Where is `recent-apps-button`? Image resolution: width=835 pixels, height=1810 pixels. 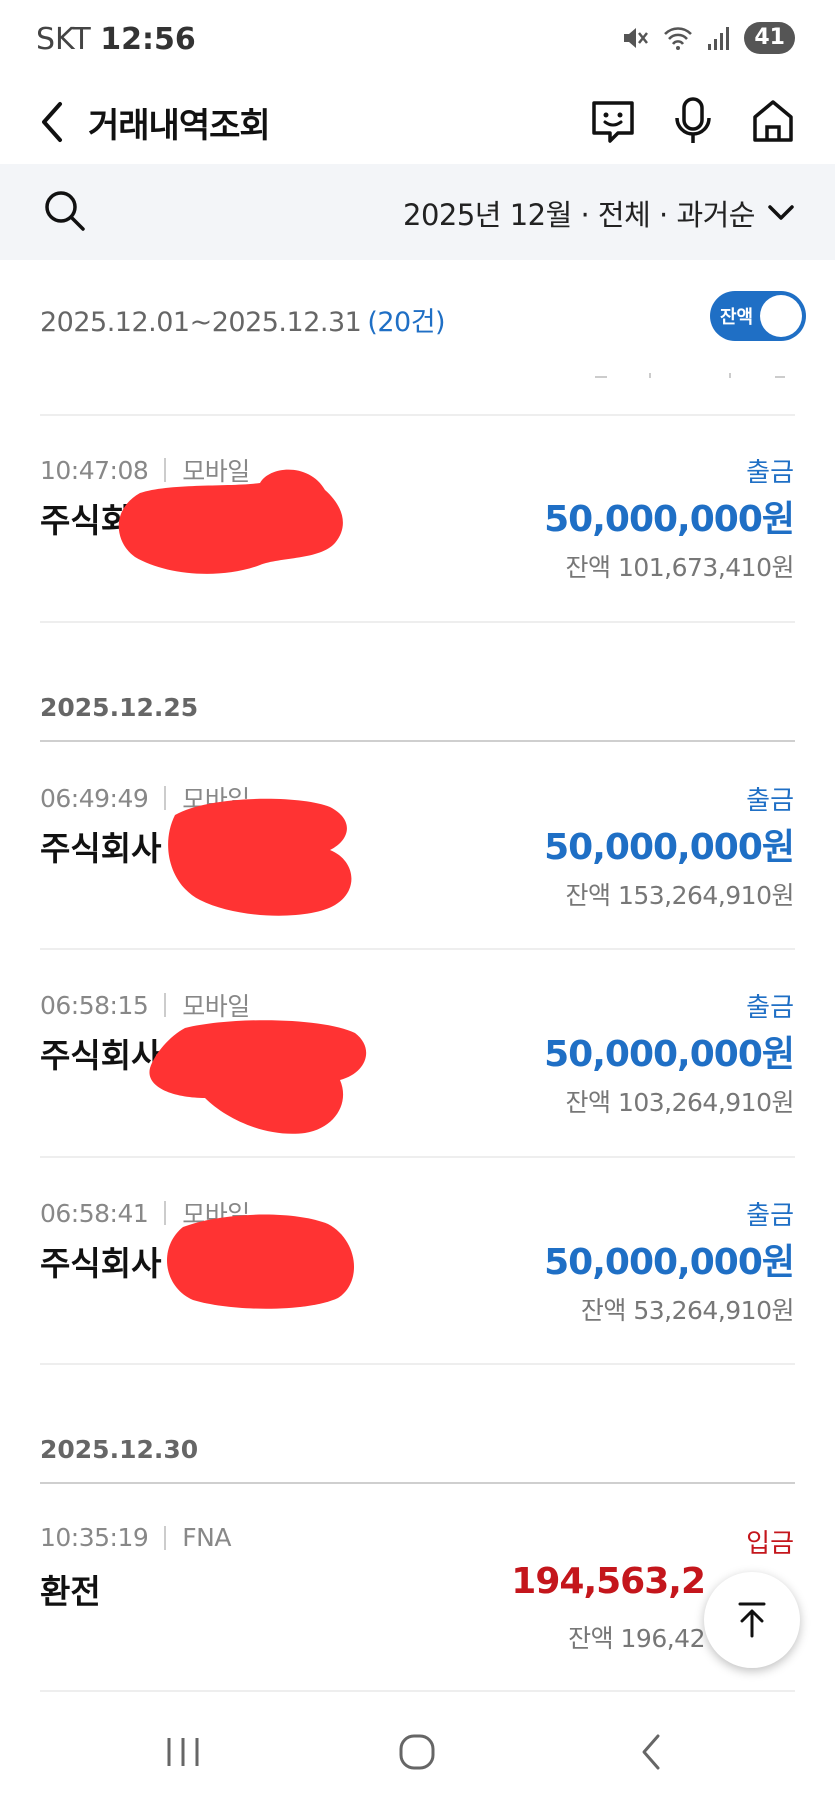 recent-apps-button is located at coordinates (183, 1752).